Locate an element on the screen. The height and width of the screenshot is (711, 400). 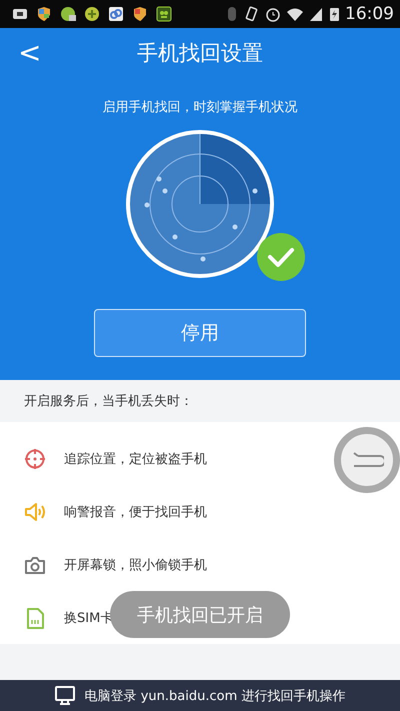
notification-icon is located at coordinates (20, 14).